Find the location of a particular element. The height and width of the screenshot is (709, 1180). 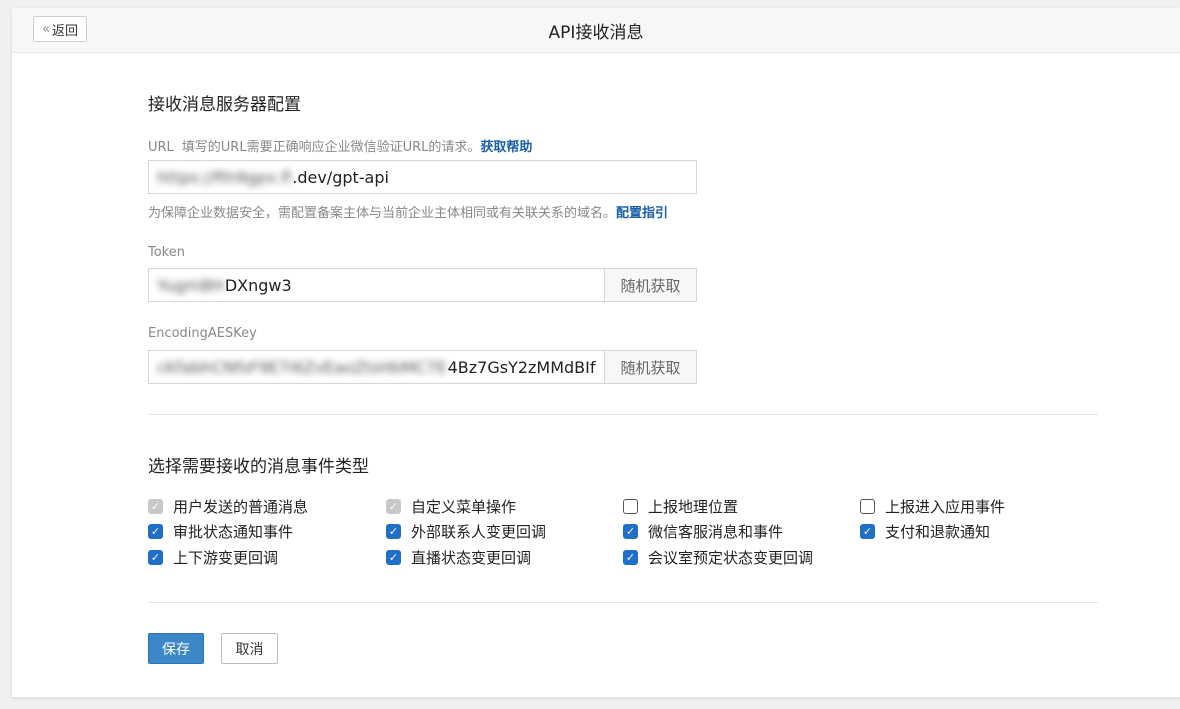

aes-key-value: 4Bz7GsY2zMMdBIf is located at coordinates (521, 367).